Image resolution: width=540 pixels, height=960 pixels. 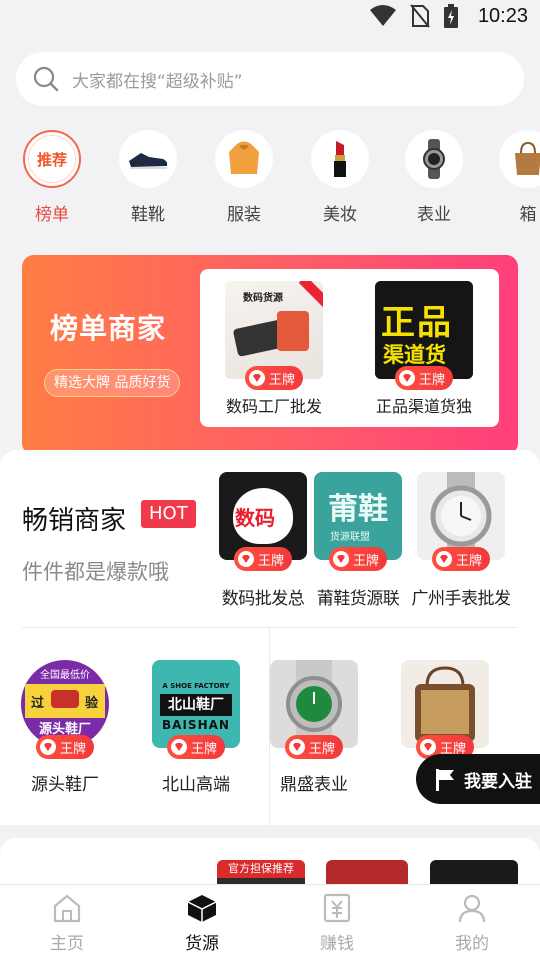 I want to click on join-merchant-button: 我要入驻, so click(x=478, y=779).